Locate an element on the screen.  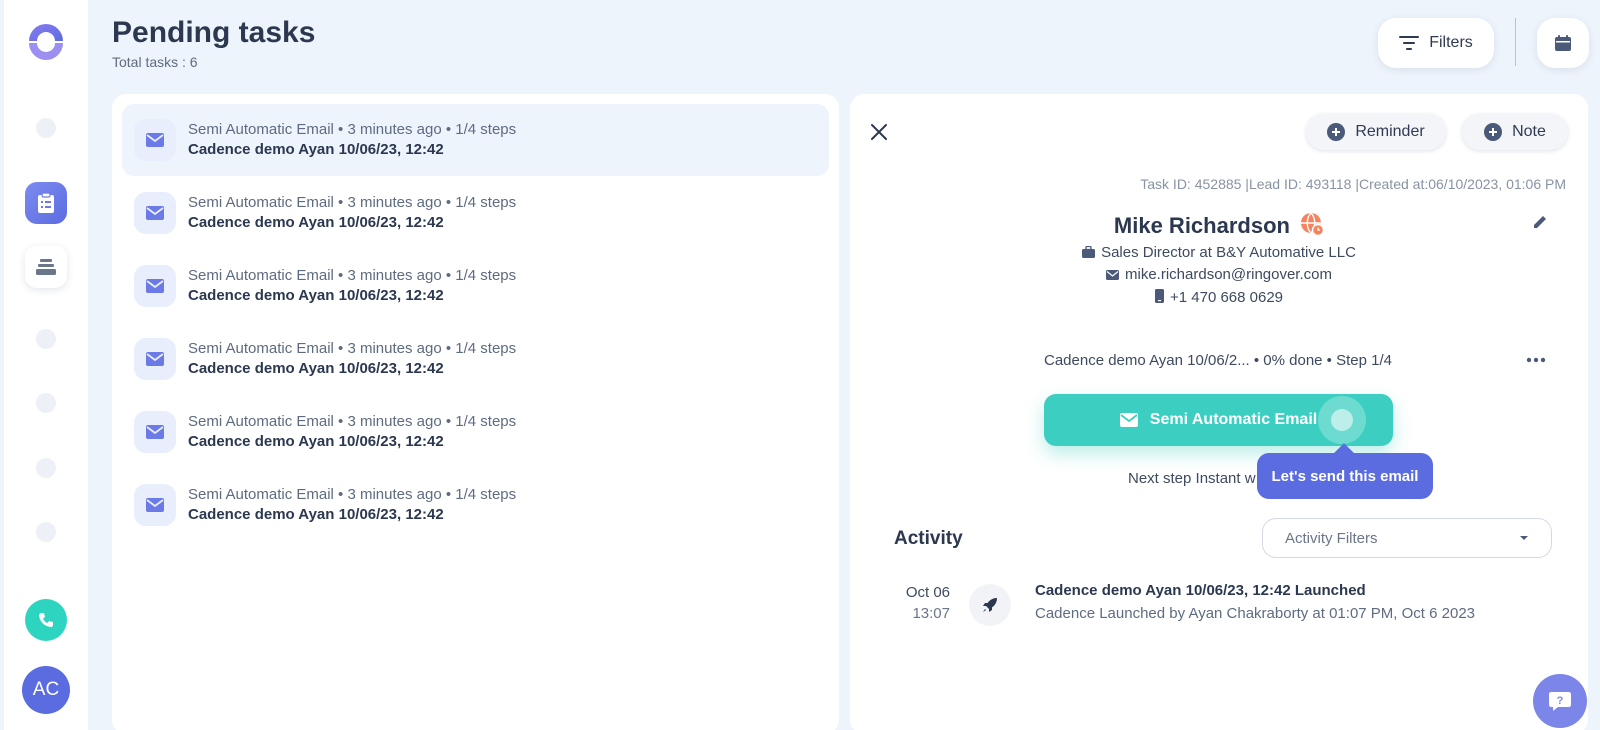
lead-email: mike.richardson@ringover.com is located at coordinates (1219, 275).